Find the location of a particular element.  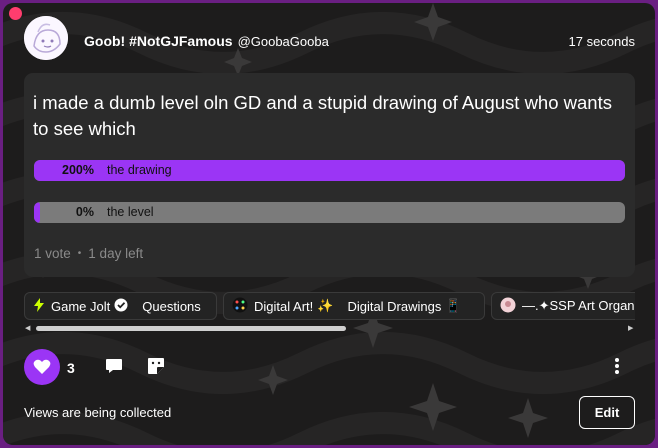

scroll-left-arrow-icon: ◀ is located at coordinates (27, 328).